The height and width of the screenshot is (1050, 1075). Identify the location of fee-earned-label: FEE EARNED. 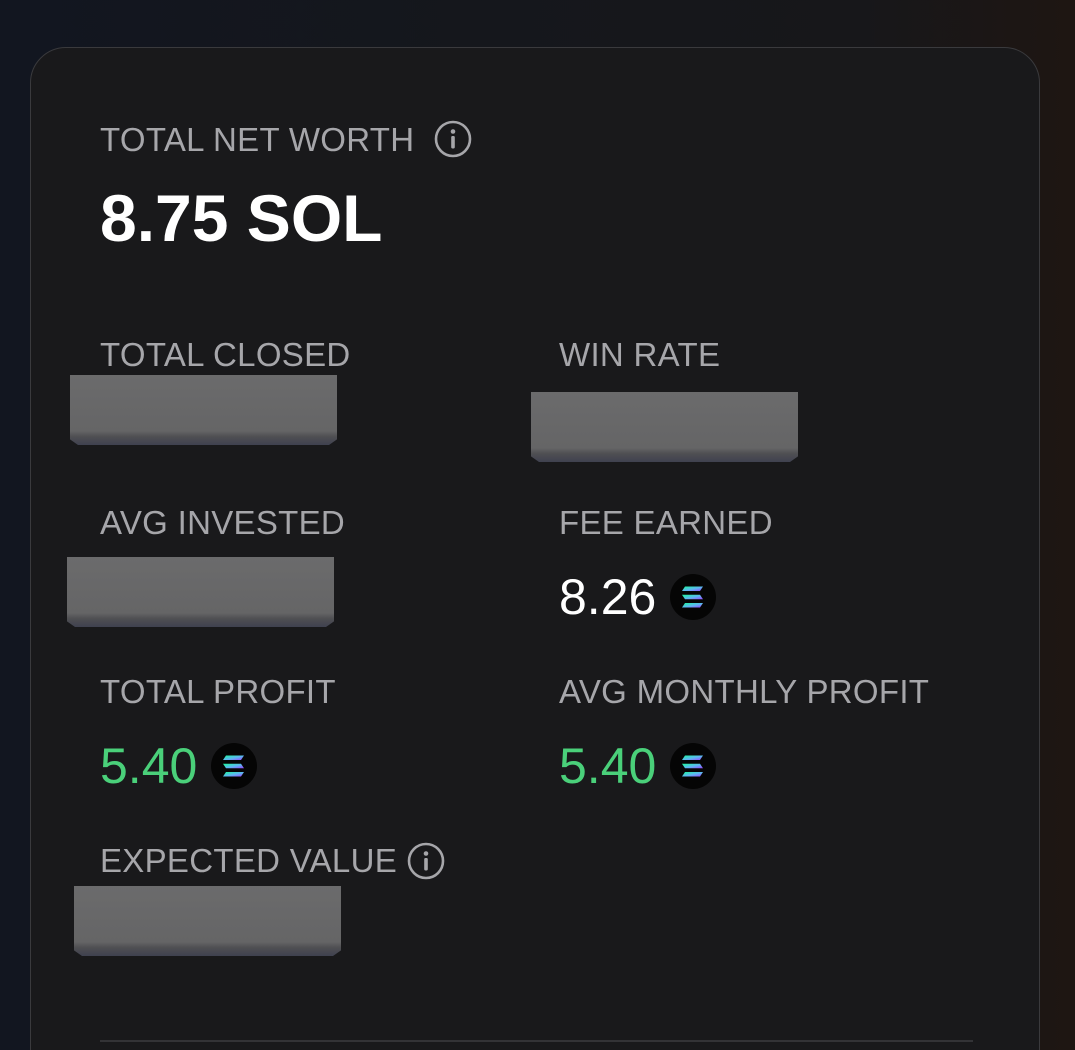
(666, 522).